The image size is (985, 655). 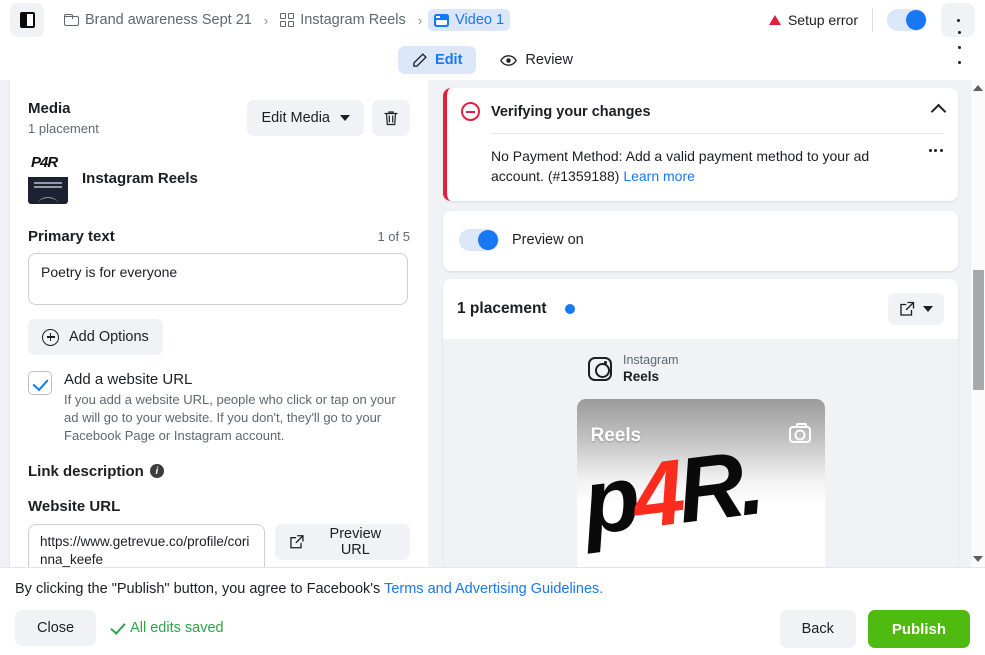 I want to click on camera-icon, so click(x=799, y=433).